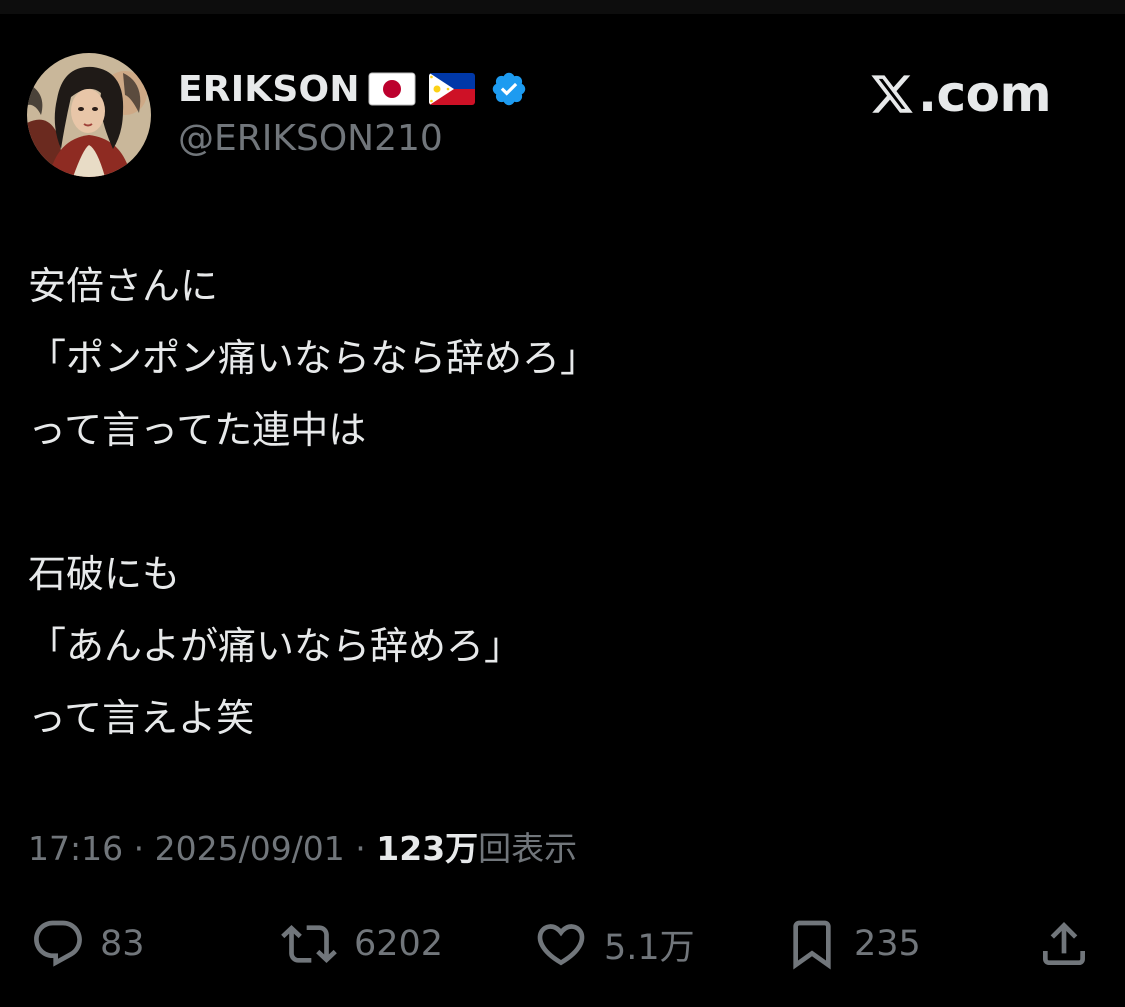 Image resolution: width=1125 pixels, height=1007 pixels. Describe the element at coordinates (104, 574) in the screenshot. I see `tweet-line: 石破にも` at that location.